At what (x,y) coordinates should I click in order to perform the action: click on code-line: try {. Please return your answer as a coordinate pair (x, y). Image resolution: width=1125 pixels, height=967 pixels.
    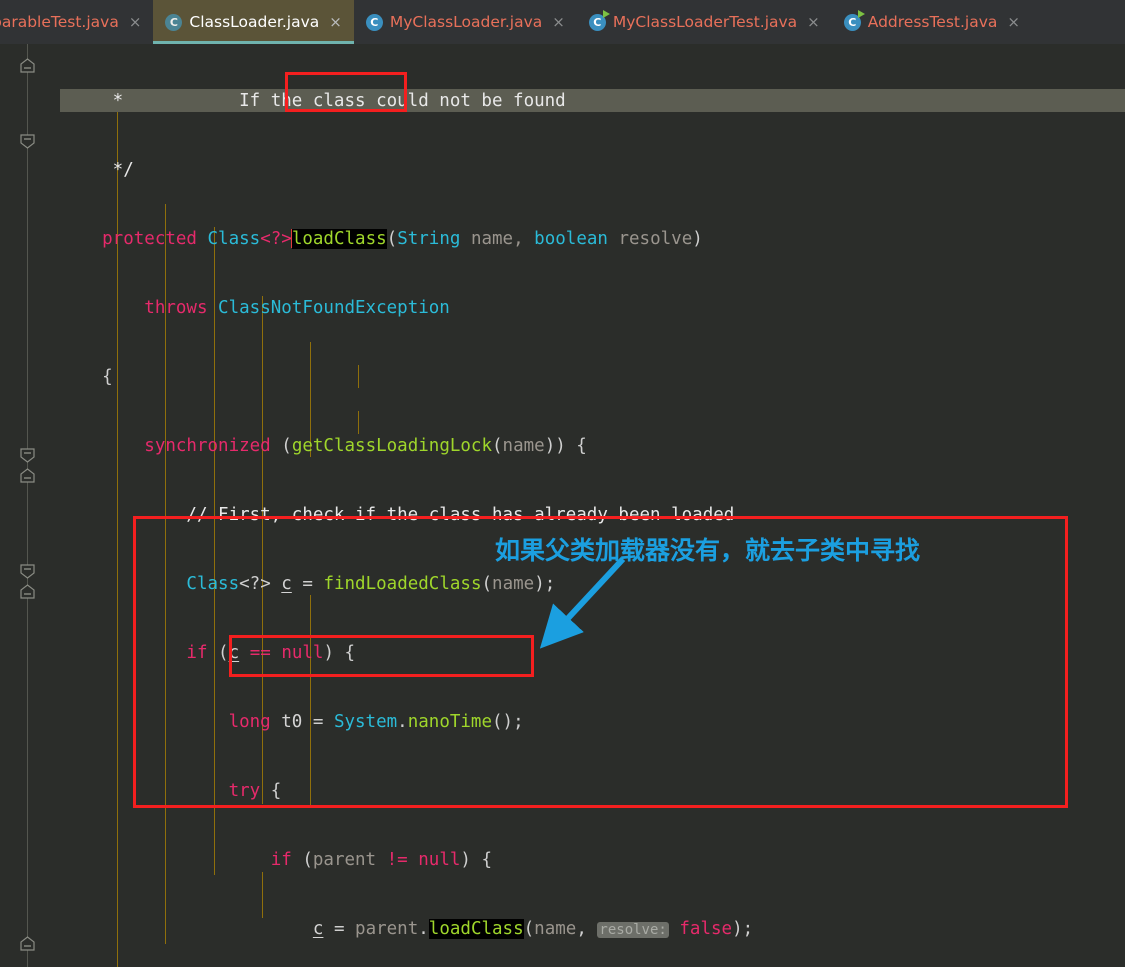
    Looking at the image, I should click on (171, 791).